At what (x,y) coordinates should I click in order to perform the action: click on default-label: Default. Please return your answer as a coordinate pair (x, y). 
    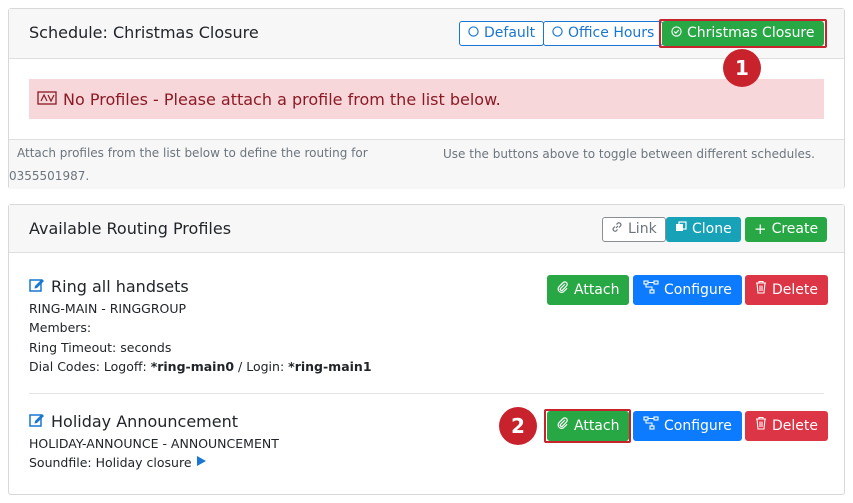
    Looking at the image, I should click on (510, 33).